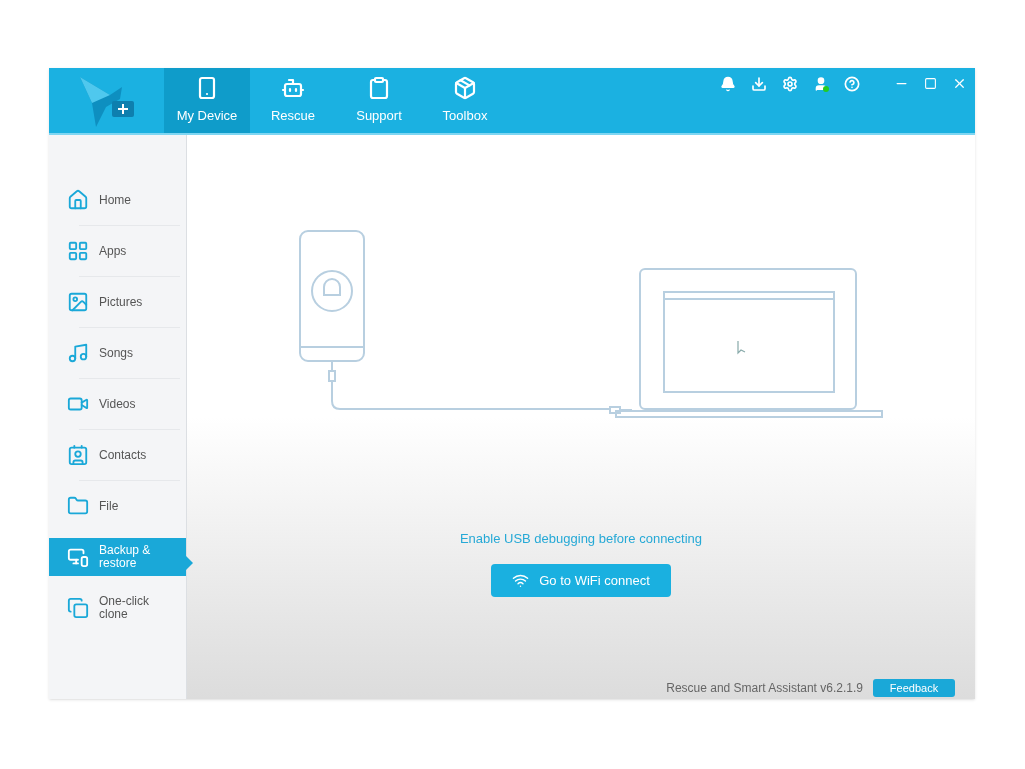 The width and height of the screenshot is (1025, 769). What do you see at coordinates (790, 84) in the screenshot?
I see `settings-icon` at bounding box center [790, 84].